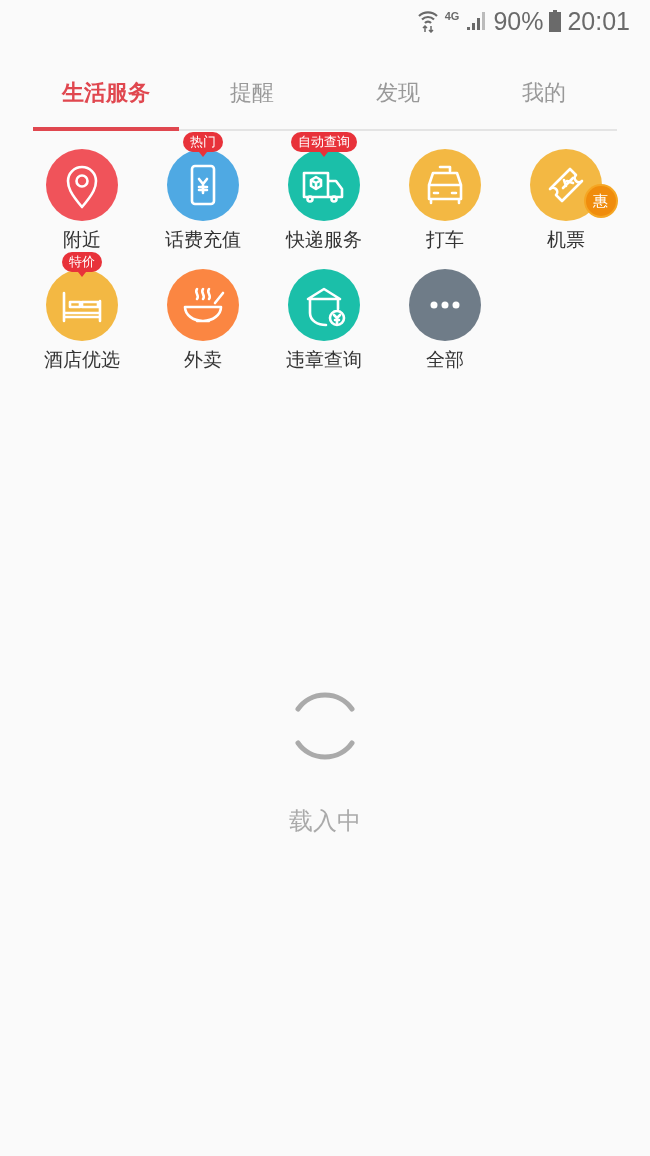  What do you see at coordinates (323, 185) in the screenshot?
I see `truck-icon` at bounding box center [323, 185].